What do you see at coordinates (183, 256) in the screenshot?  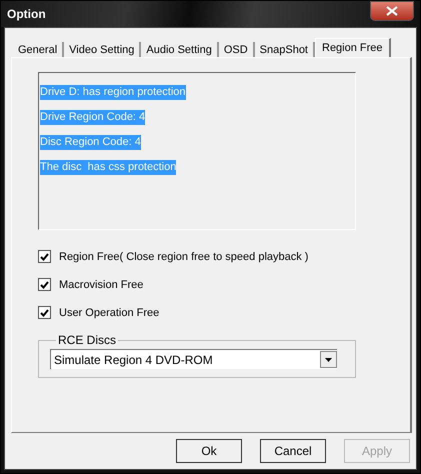 I see `checkbox-label: Region Free( Close region free to speed playback )` at bounding box center [183, 256].